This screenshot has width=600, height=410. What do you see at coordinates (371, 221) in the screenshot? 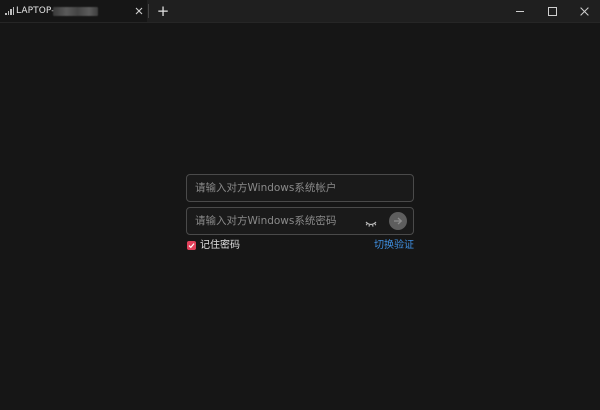
I see `eye-icon` at bounding box center [371, 221].